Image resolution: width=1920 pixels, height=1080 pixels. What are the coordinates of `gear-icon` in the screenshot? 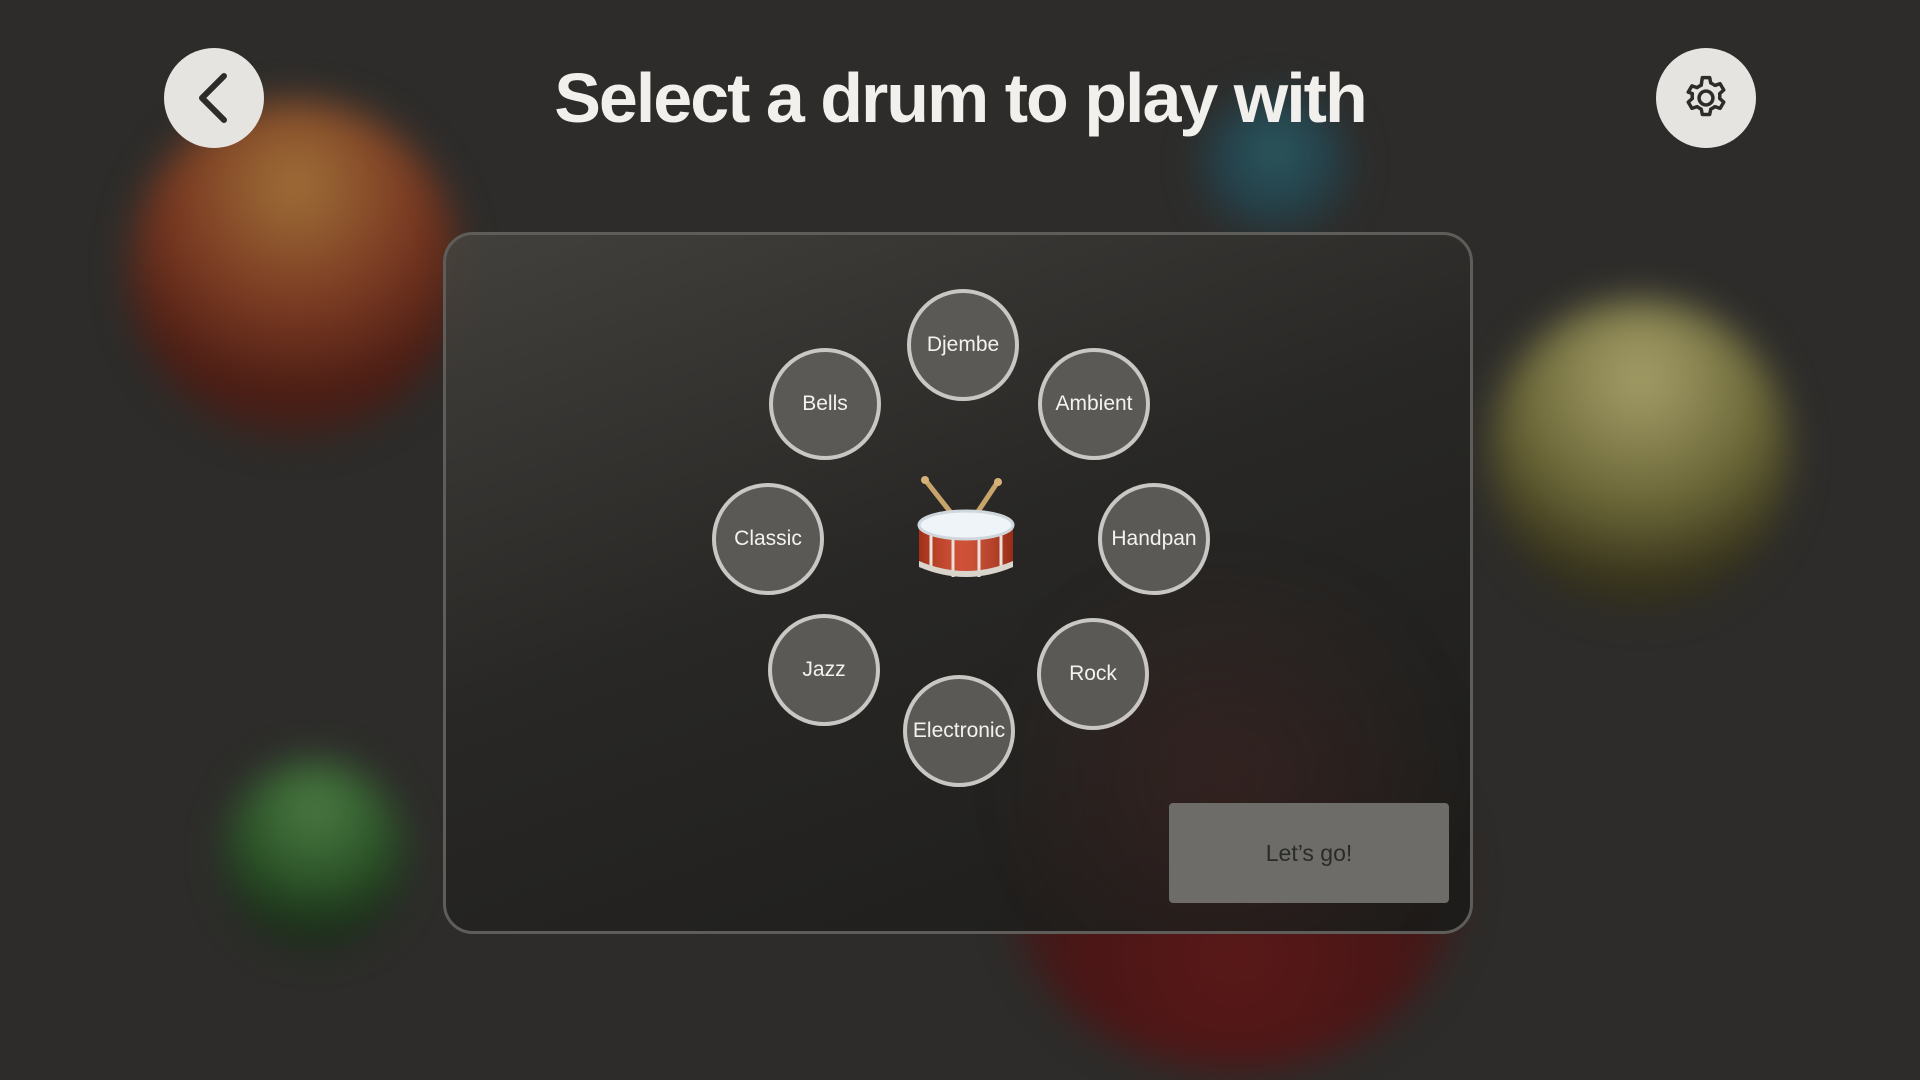 It's located at (1706, 96).